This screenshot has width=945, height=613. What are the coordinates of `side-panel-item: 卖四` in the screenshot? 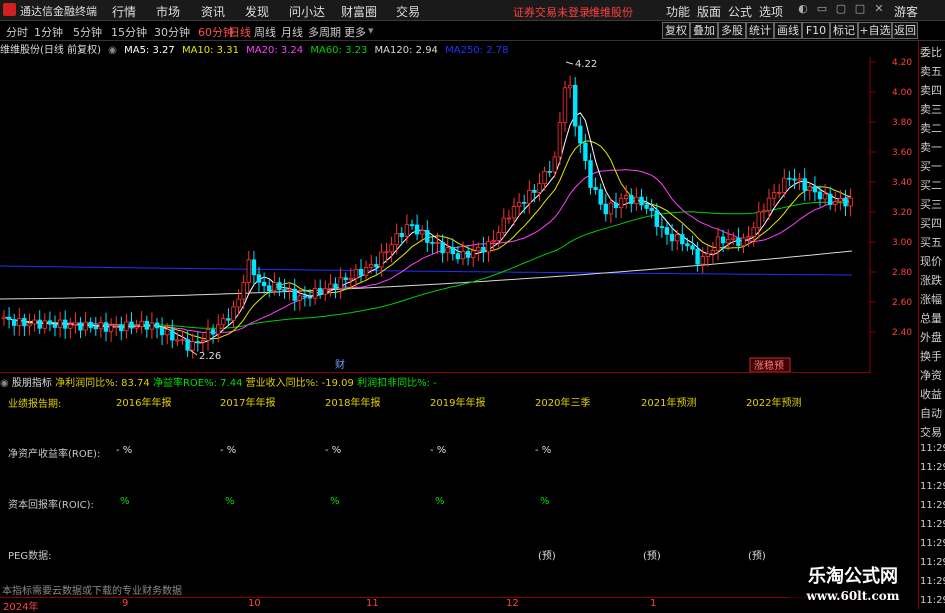 It's located at (931, 90).